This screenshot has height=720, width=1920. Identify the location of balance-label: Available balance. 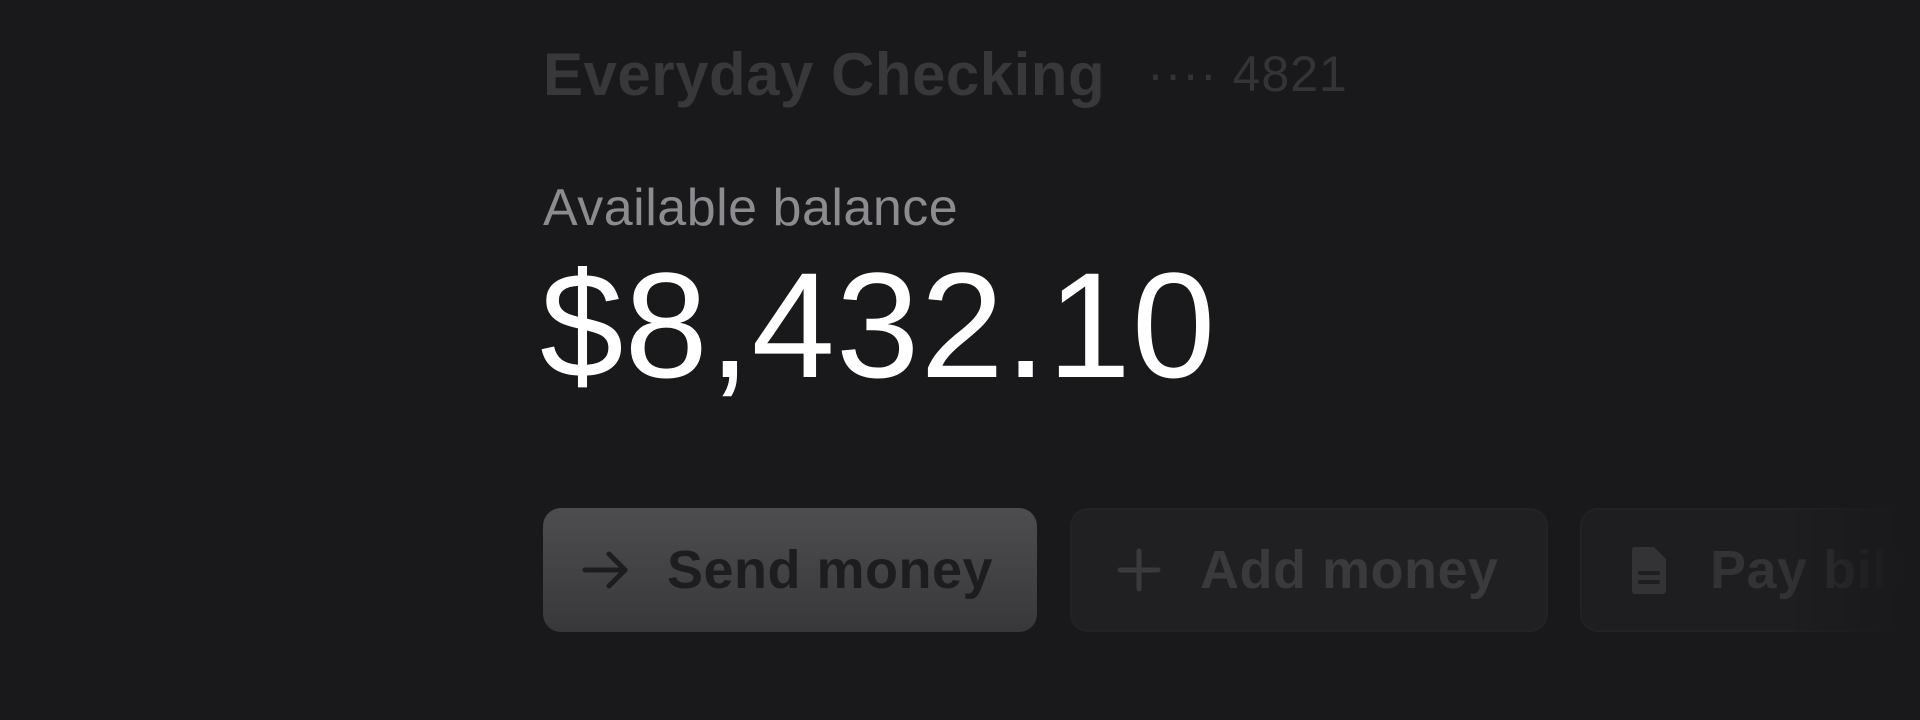
(751, 208).